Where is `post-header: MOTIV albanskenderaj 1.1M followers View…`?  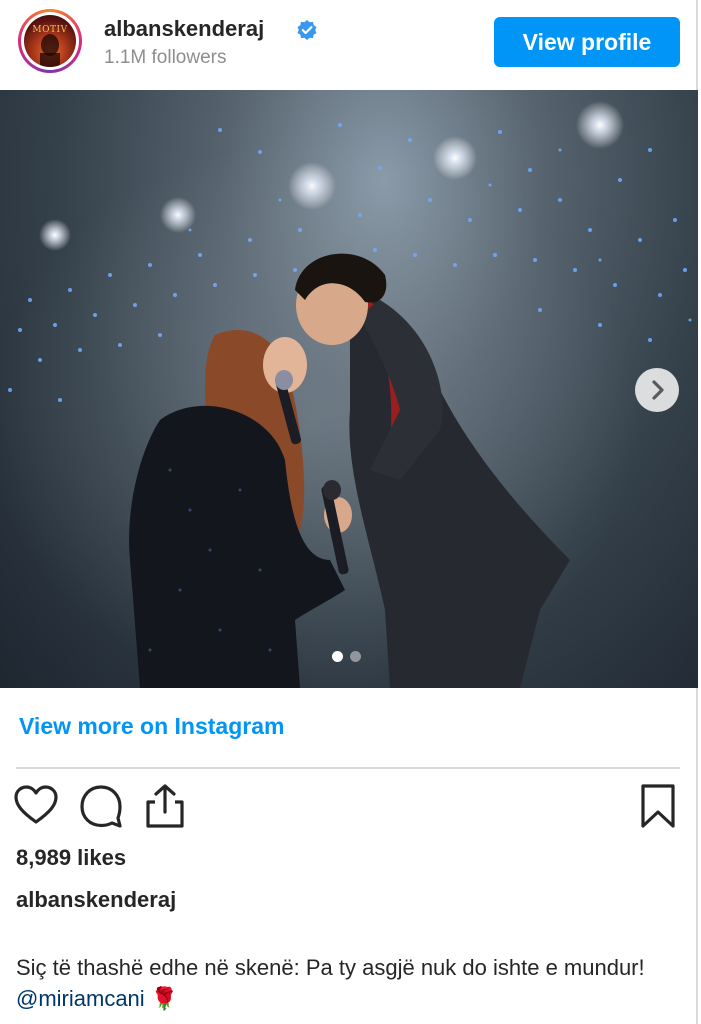
post-header: MOTIV albanskenderaj 1.1M followers View… is located at coordinates (349, 45).